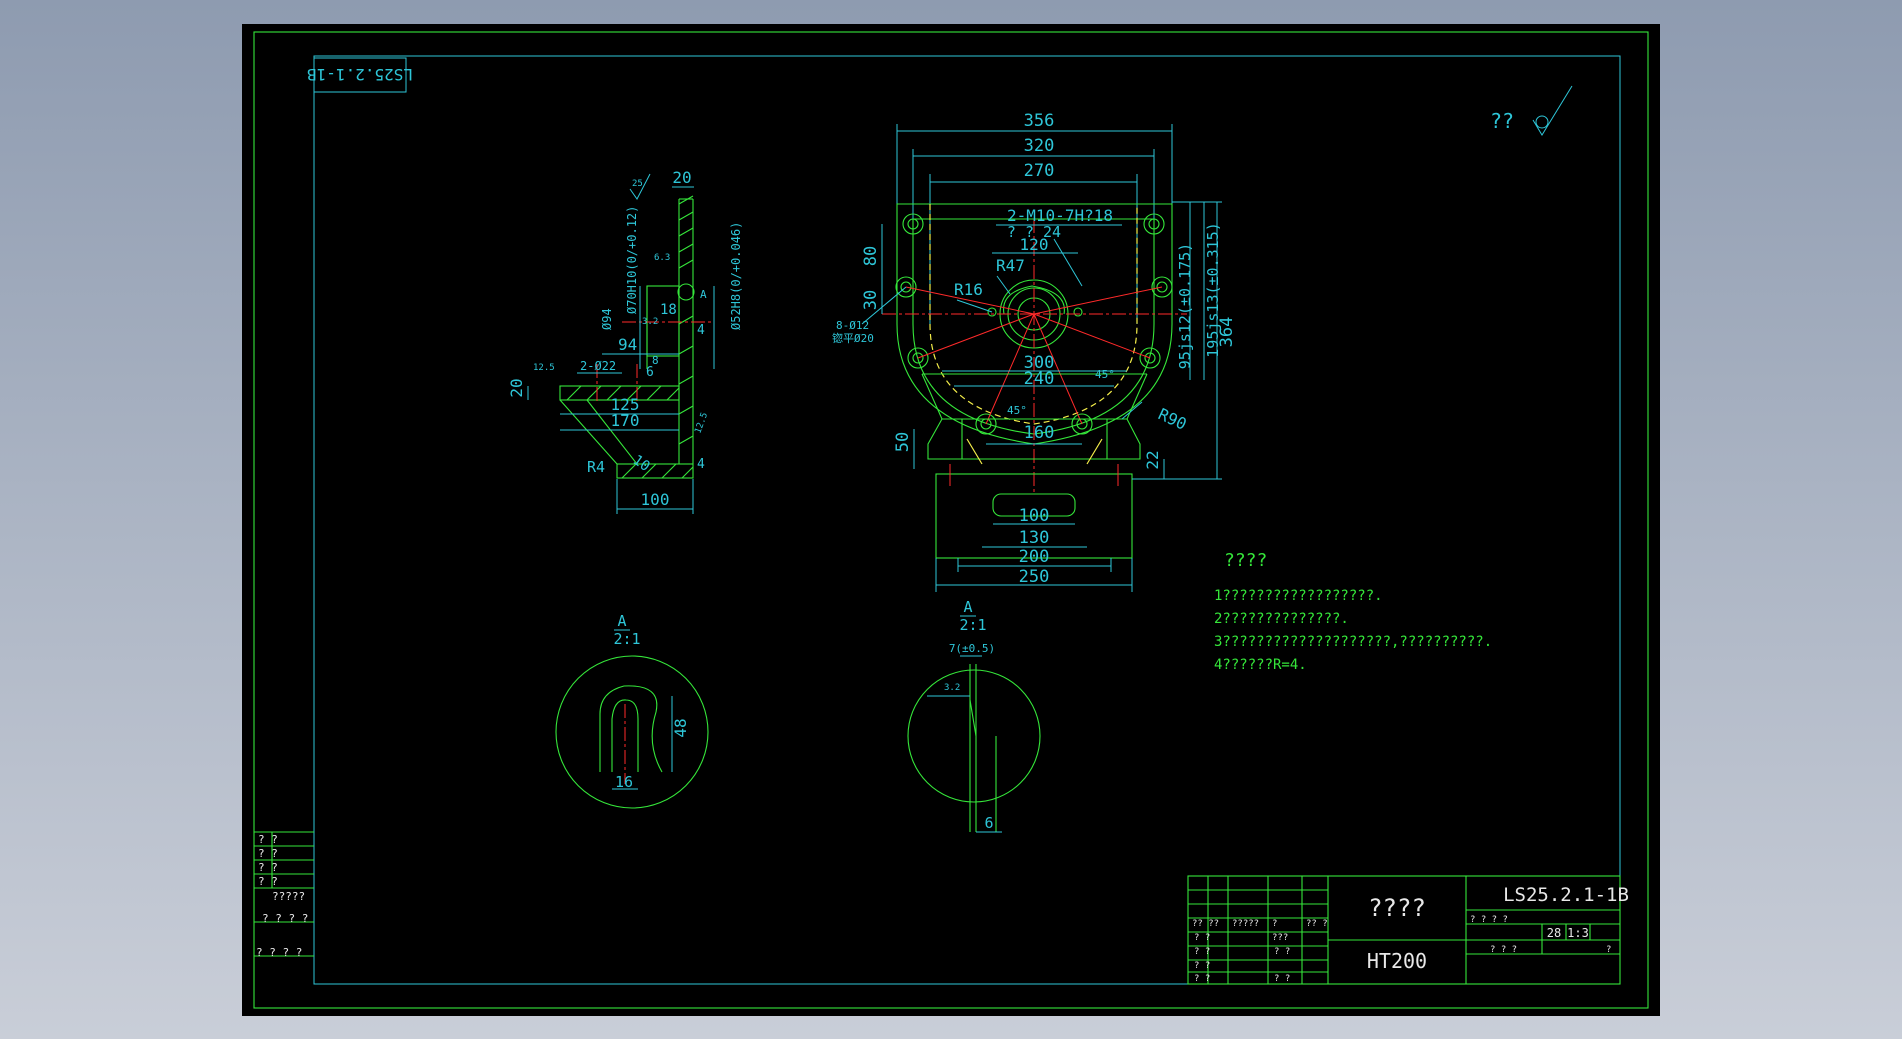  I want to click on side-dim-4a: 4, so click(701, 330).